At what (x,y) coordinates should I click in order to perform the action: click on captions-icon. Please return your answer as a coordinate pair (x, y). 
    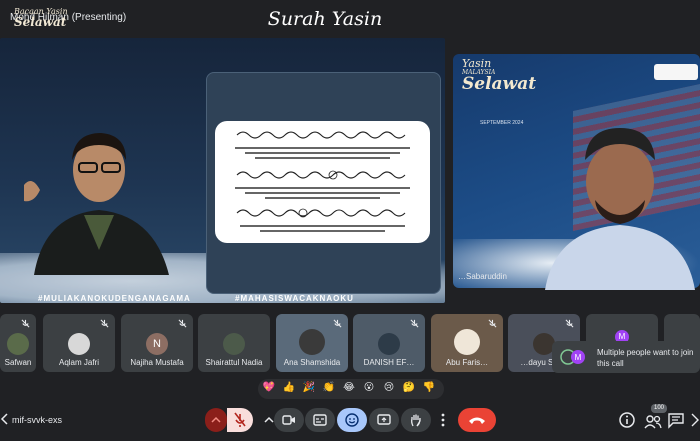
    Looking at the image, I should click on (320, 420).